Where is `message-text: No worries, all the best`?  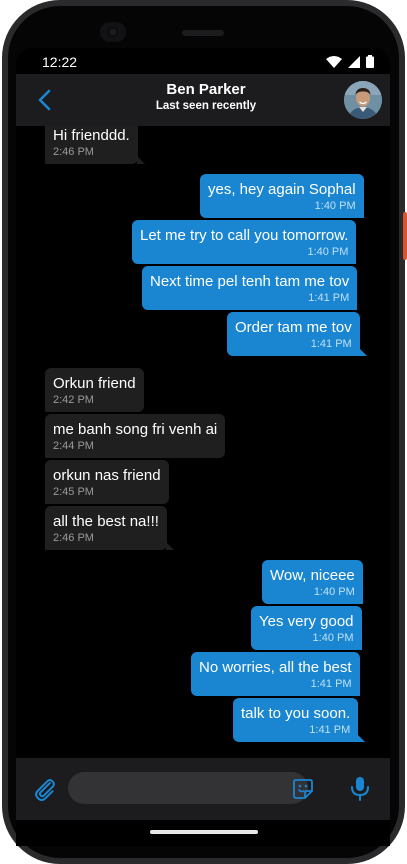 message-text: No worries, all the best is located at coordinates (275, 667).